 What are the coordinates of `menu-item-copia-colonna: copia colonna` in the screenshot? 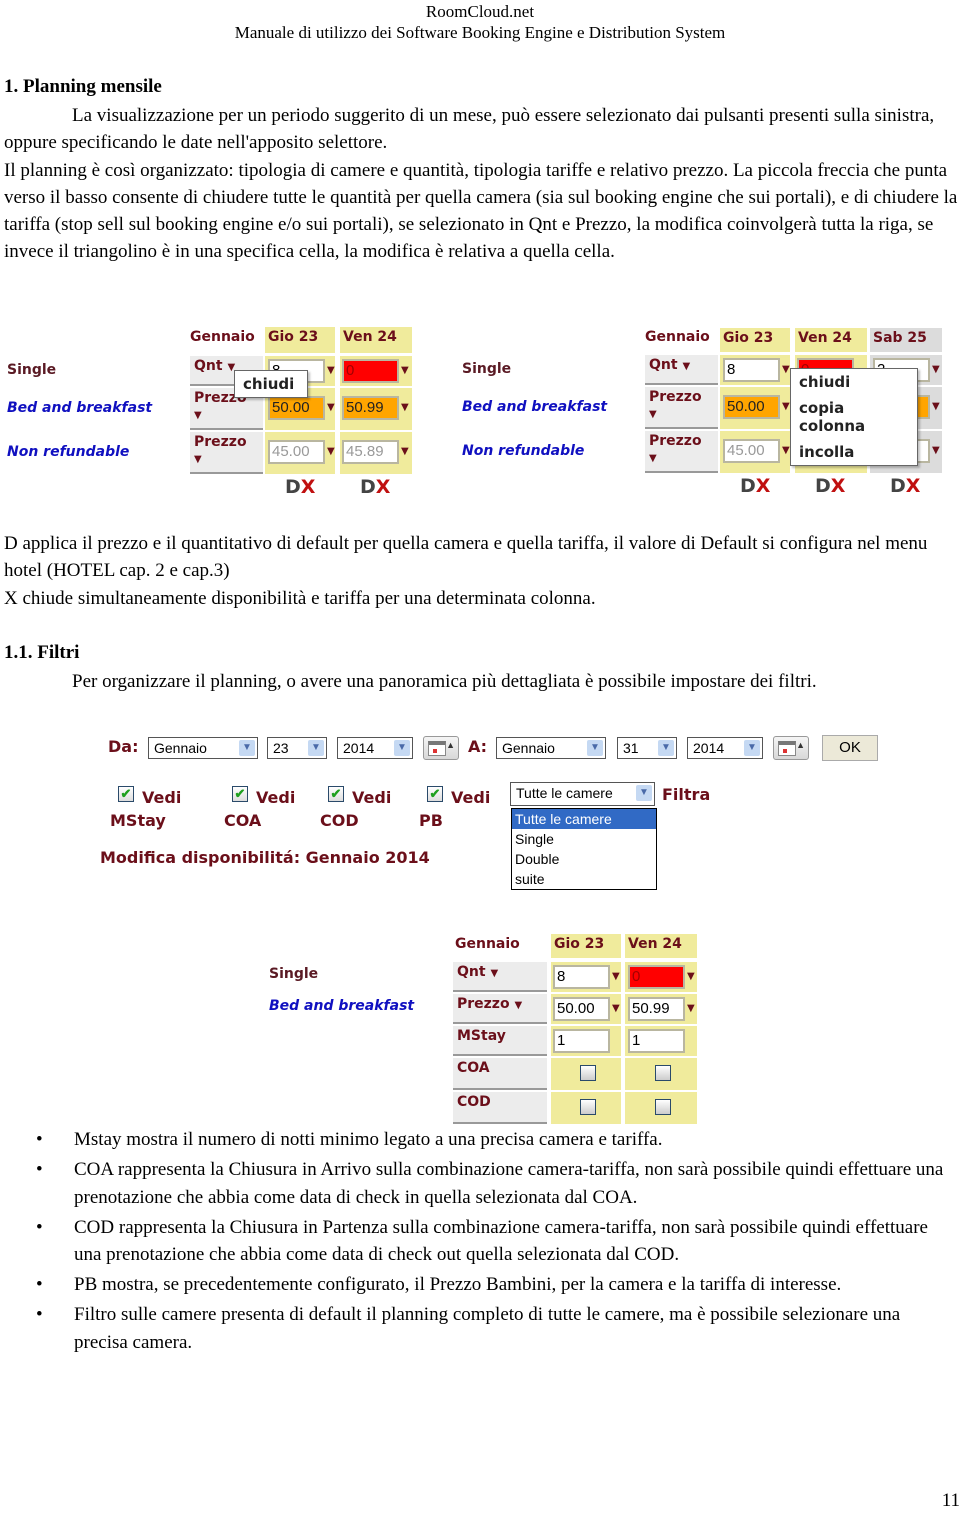 It's located at (854, 417).